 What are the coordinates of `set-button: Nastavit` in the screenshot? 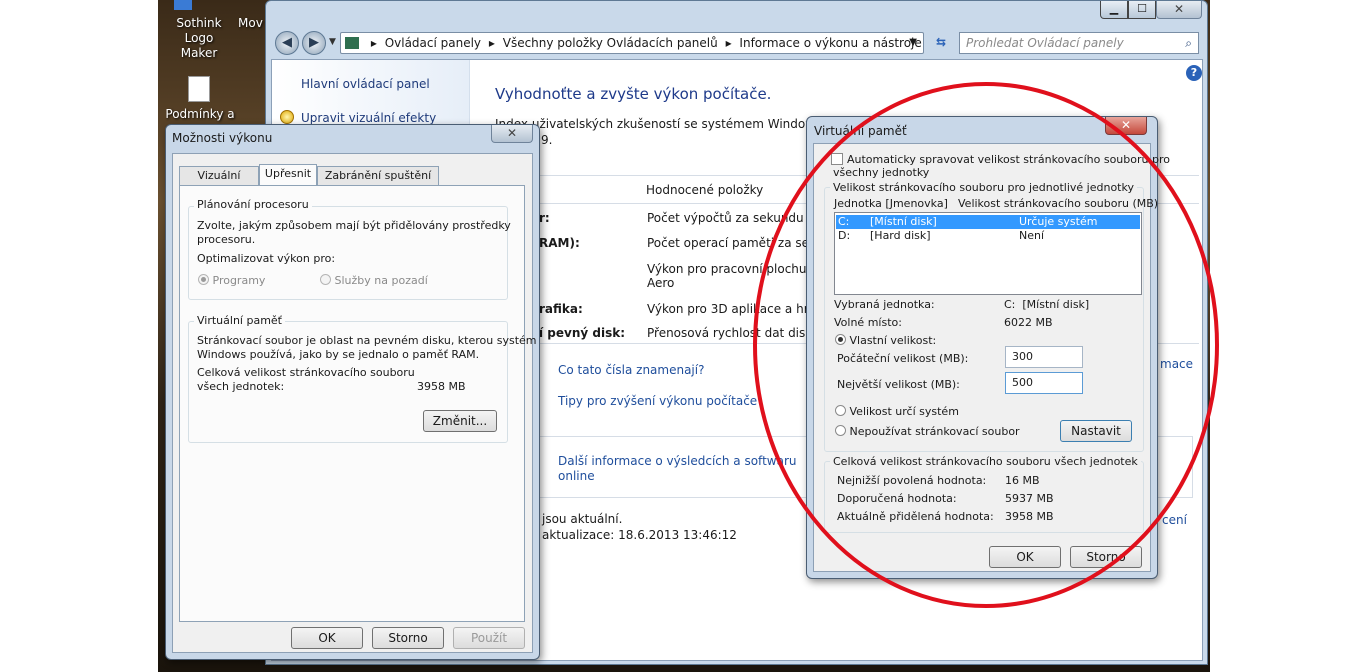 It's located at (1096, 431).